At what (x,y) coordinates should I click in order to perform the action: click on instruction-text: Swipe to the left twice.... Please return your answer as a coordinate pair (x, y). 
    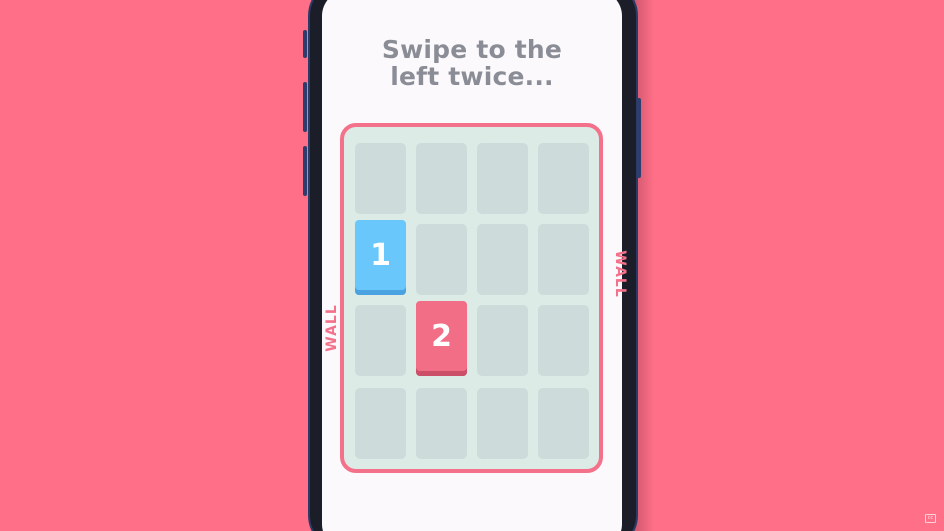
    Looking at the image, I should click on (472, 63).